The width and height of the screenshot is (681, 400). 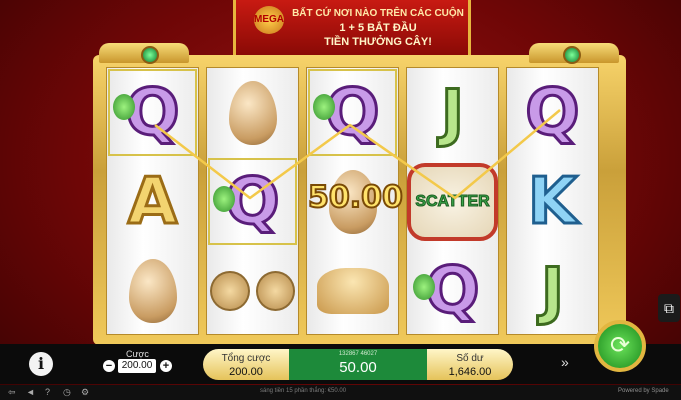 I want to click on settings-icon: ⚙, so click(x=86, y=392).